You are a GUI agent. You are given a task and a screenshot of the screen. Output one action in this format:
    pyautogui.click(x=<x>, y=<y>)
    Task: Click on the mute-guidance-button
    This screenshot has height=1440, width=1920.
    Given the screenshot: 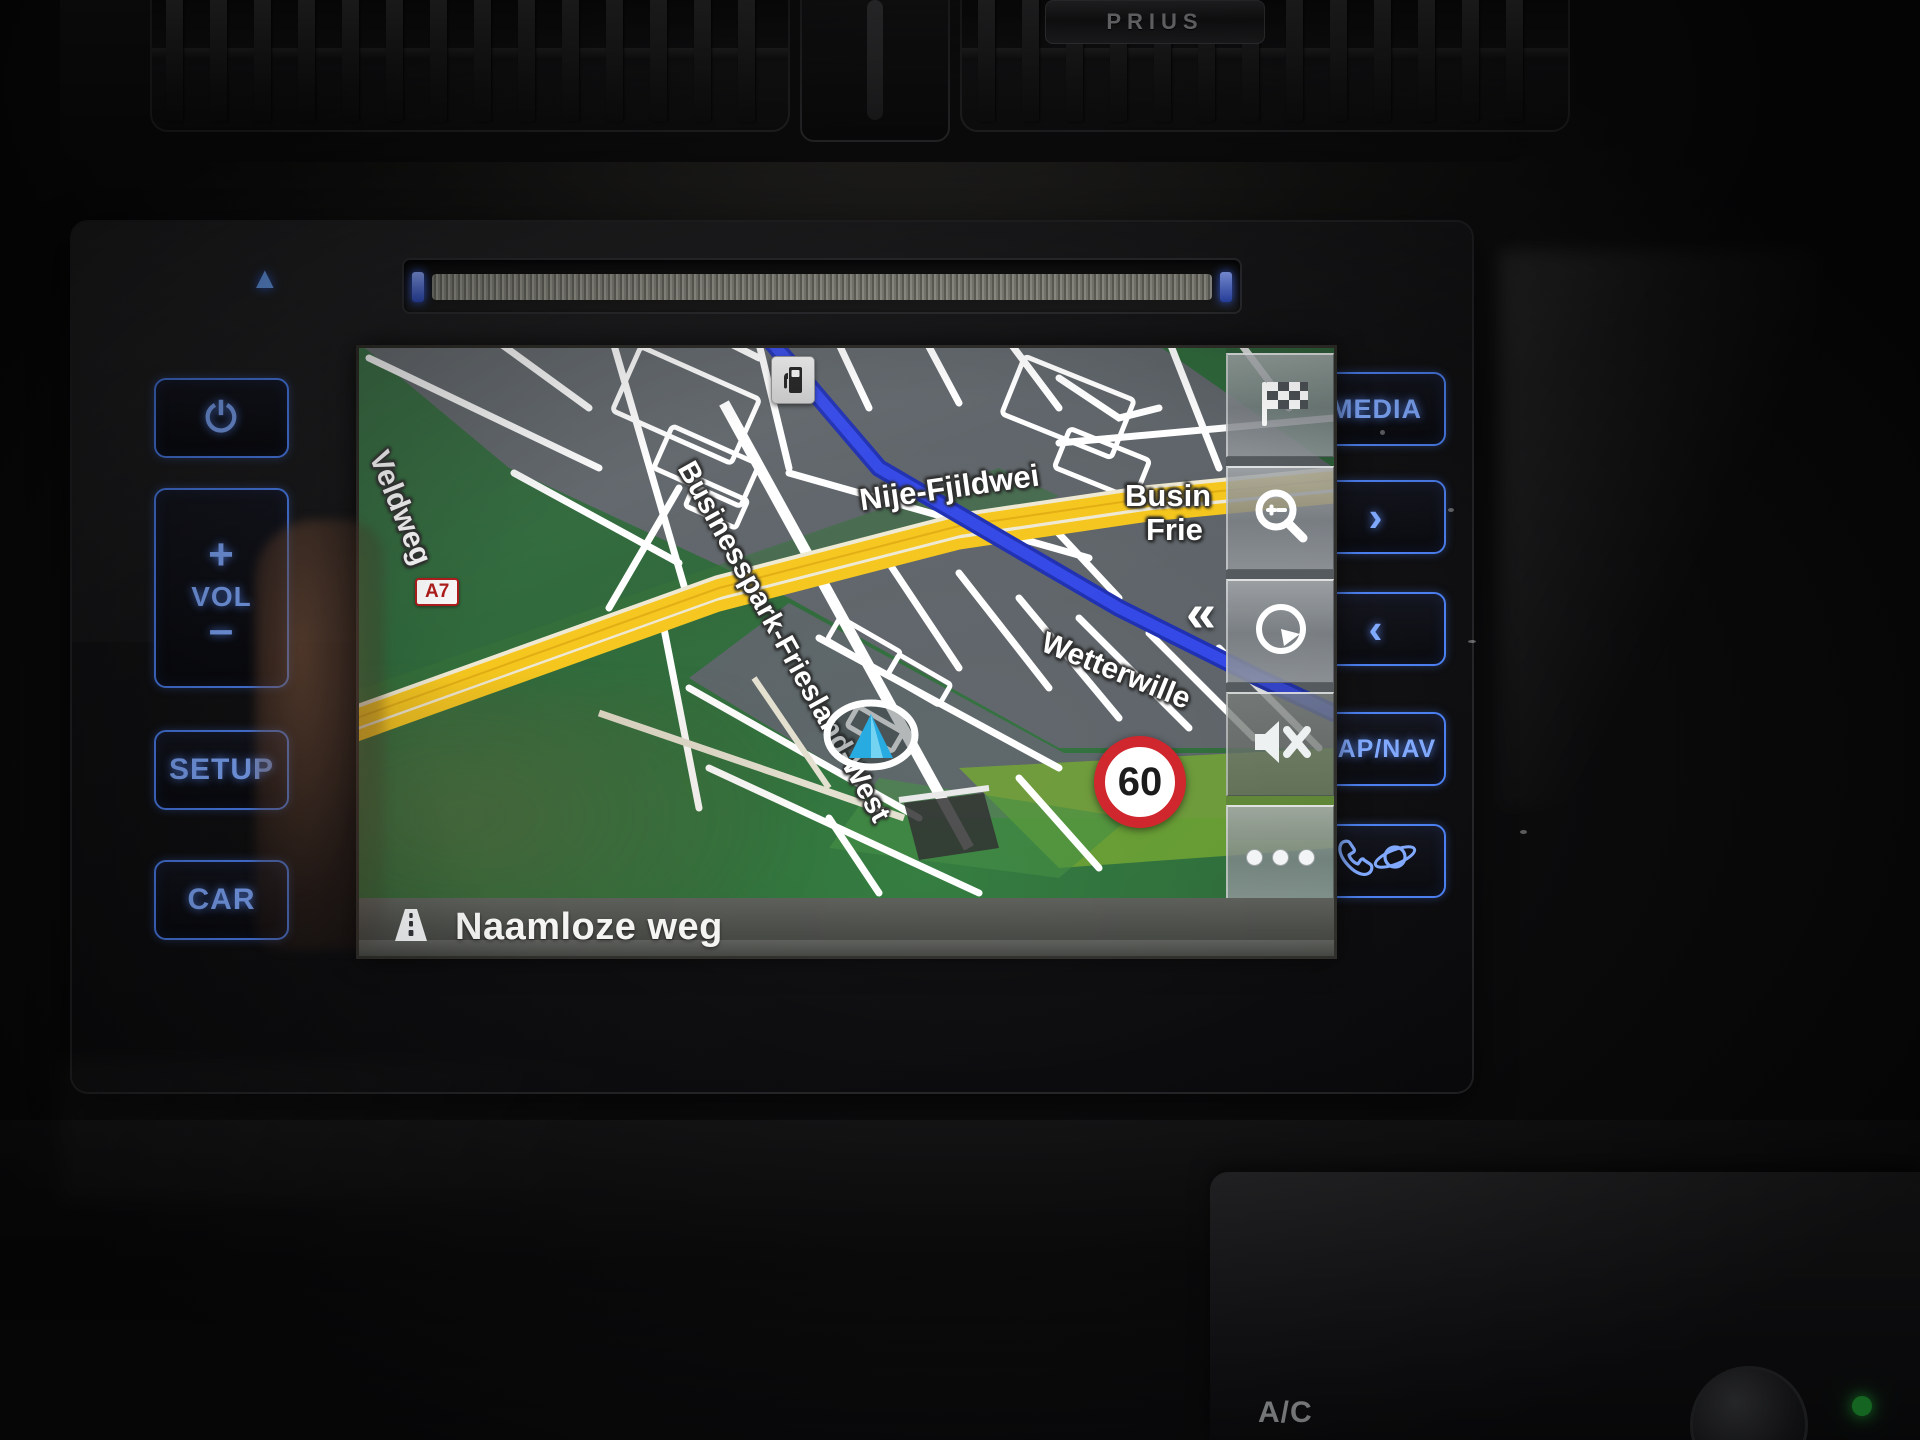 What is the action you would take?
    pyautogui.click(x=1280, y=744)
    